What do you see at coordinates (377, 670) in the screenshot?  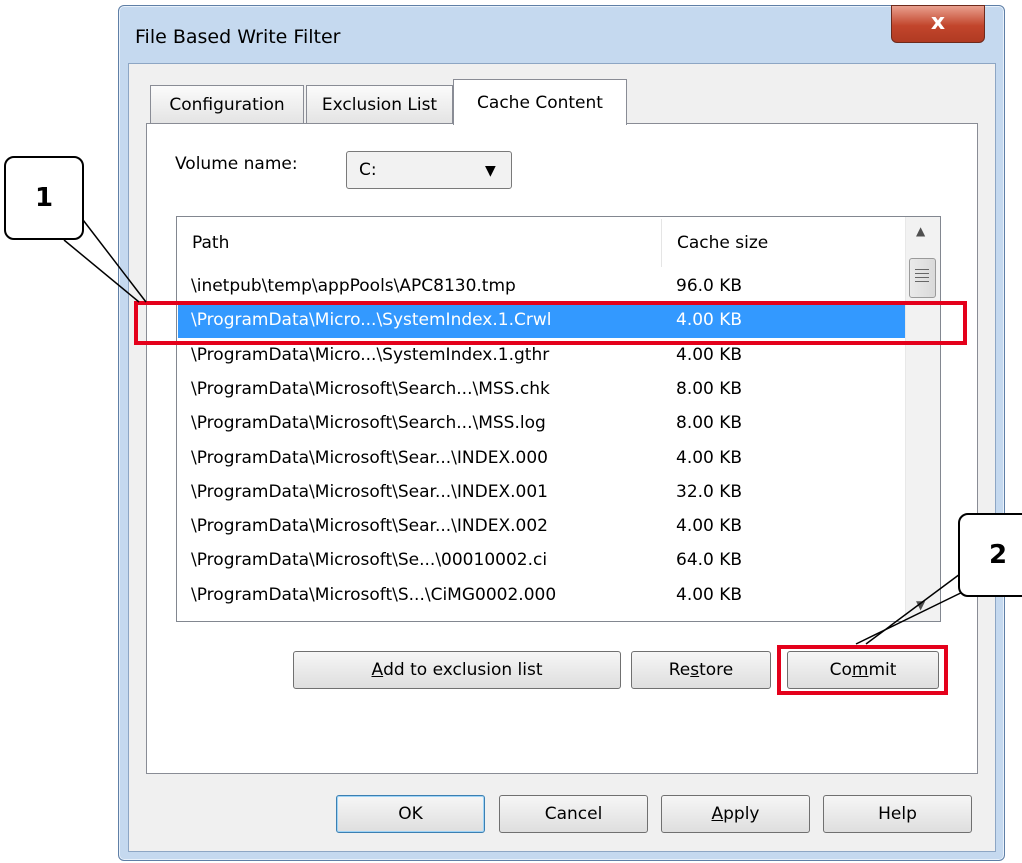 I see `add-button-accelerator: A` at bounding box center [377, 670].